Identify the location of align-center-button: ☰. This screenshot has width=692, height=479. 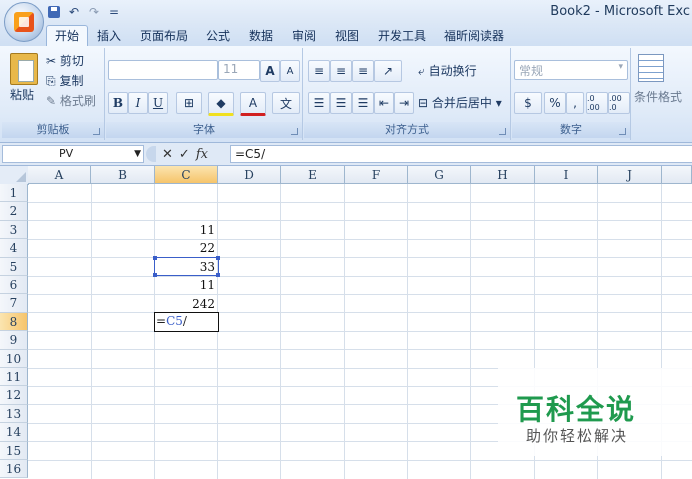
(341, 103).